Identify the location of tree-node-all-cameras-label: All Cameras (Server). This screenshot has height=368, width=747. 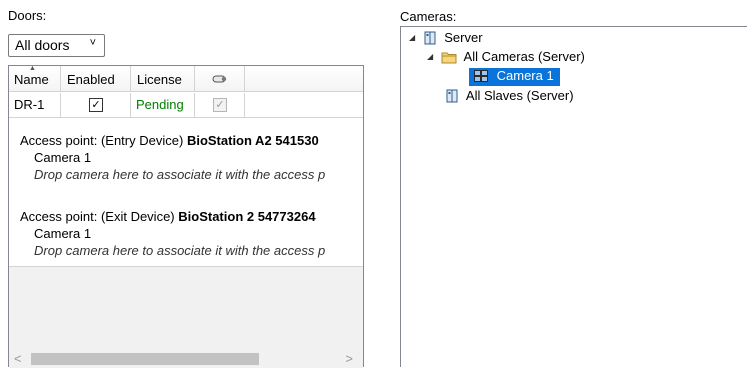
(524, 56).